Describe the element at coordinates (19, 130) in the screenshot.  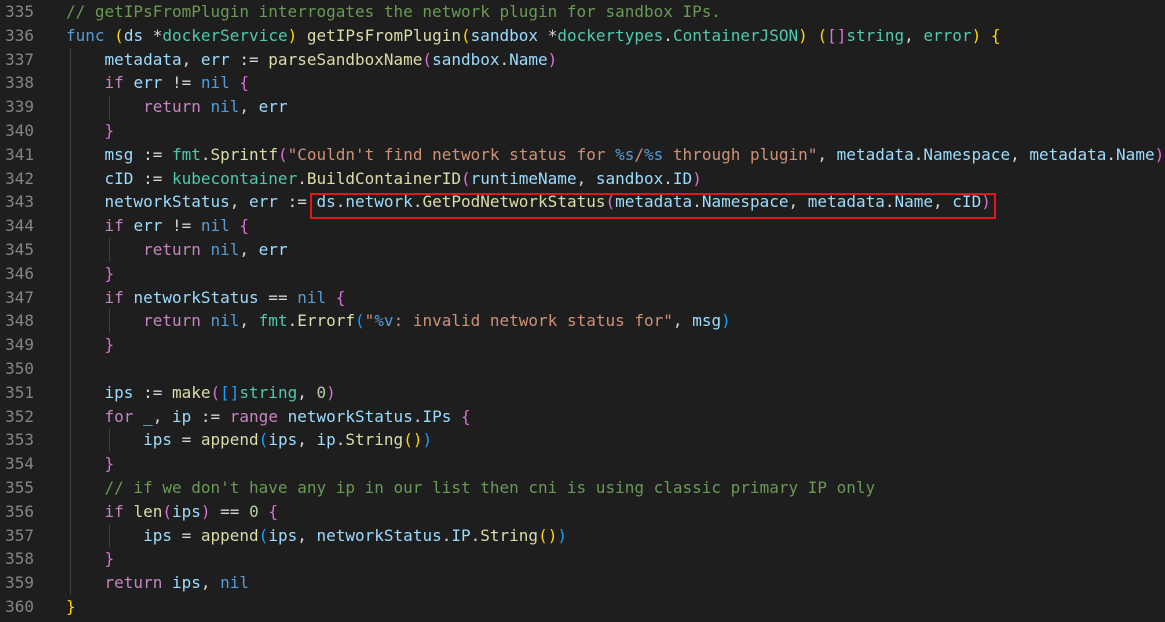
I see `line-number: 340` at that location.